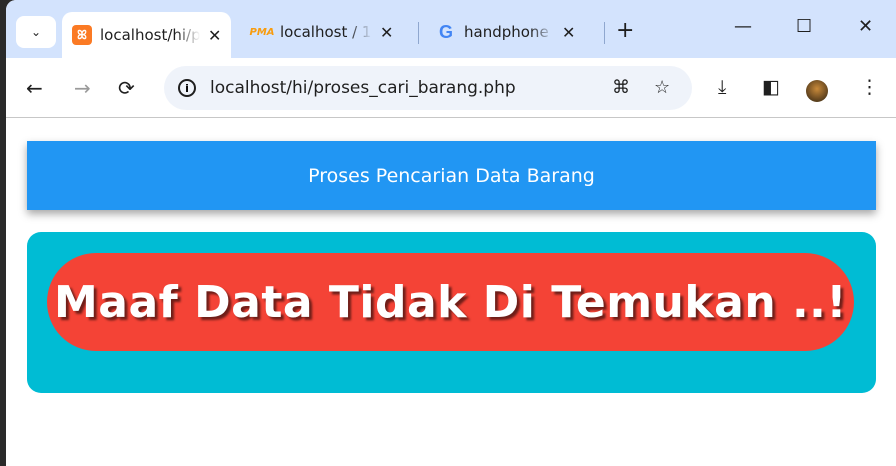 This screenshot has width=896, height=466. Describe the element at coordinates (662, 87) in the screenshot. I see `bookmark-star-icon: ☆` at that location.